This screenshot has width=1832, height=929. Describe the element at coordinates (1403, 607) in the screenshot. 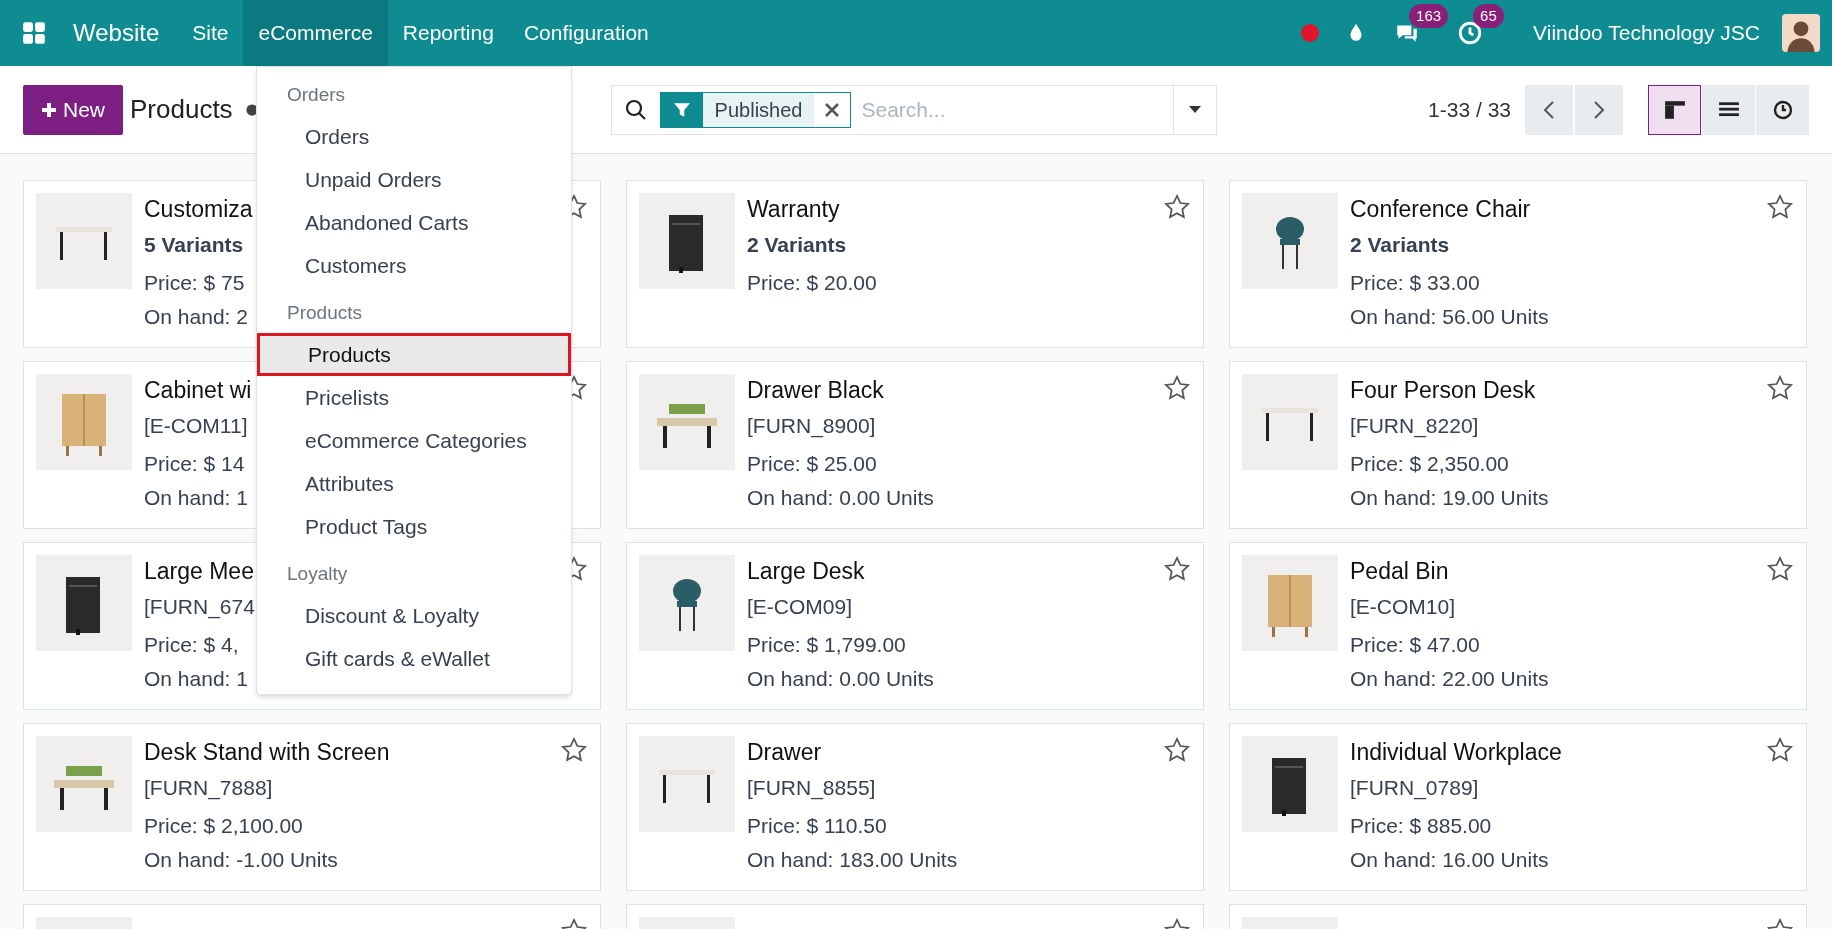

I see `product-reference: [E-COM10]` at that location.